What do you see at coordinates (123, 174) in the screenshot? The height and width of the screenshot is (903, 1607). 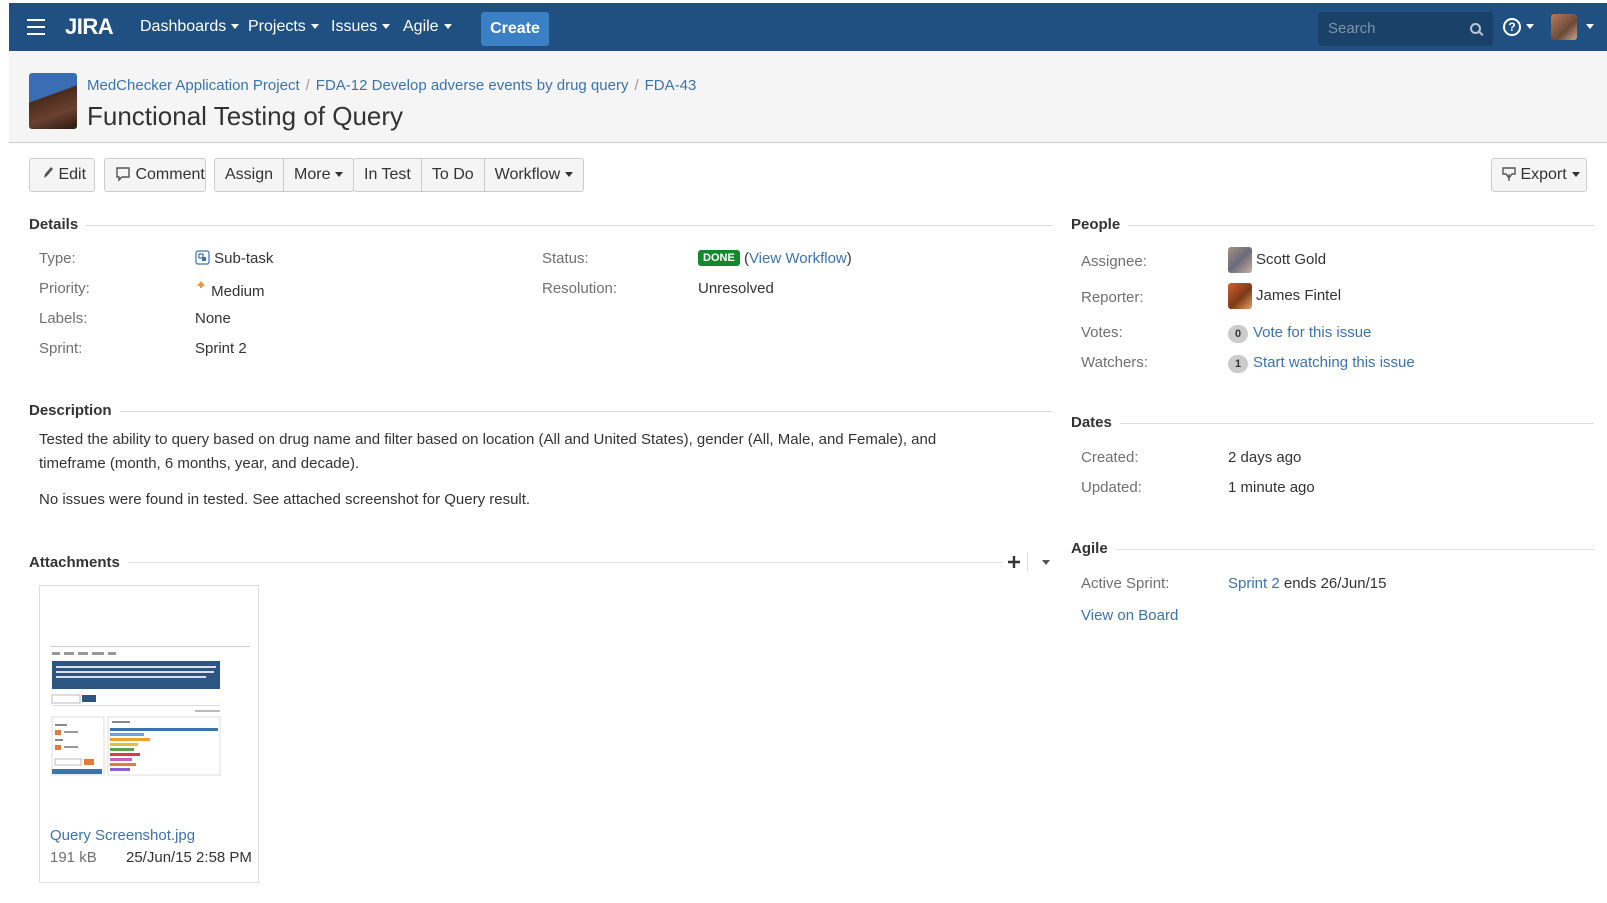 I see `comment-icon` at bounding box center [123, 174].